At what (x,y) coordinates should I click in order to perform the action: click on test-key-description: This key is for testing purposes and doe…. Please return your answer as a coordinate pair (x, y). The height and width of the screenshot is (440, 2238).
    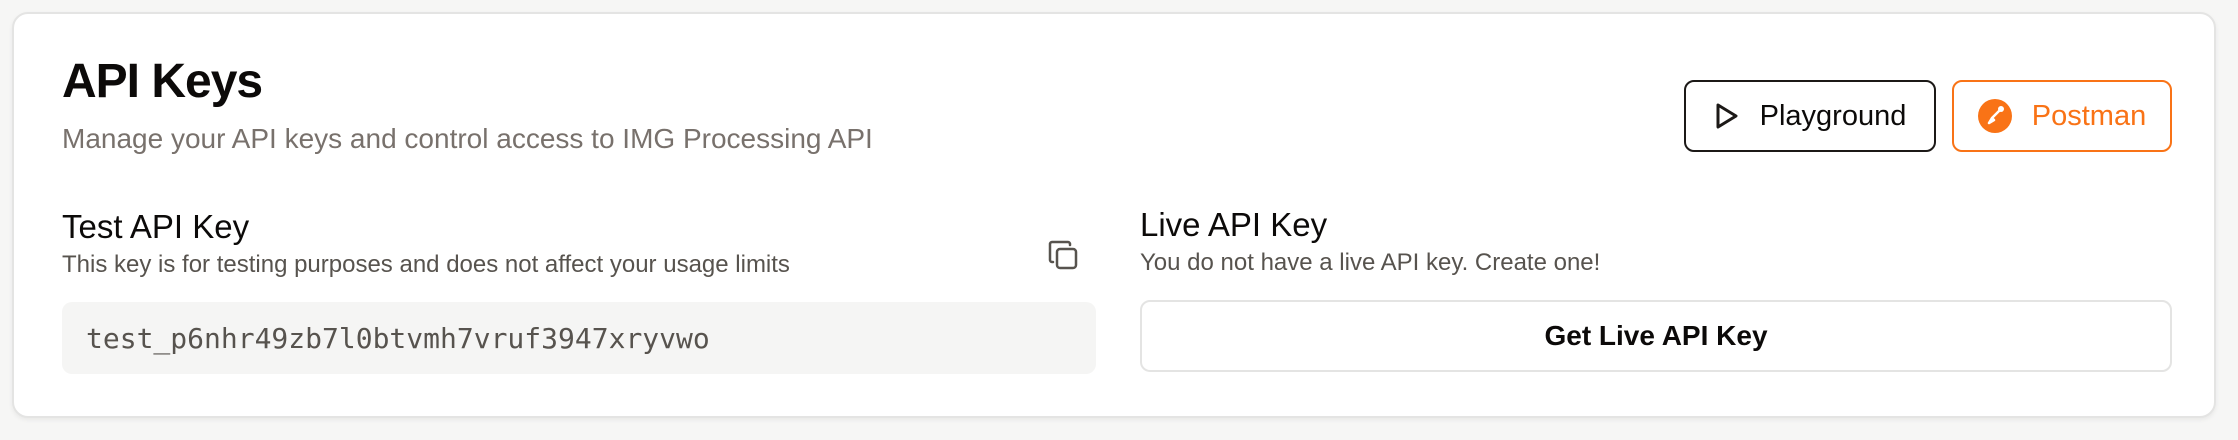
    Looking at the image, I should click on (426, 264).